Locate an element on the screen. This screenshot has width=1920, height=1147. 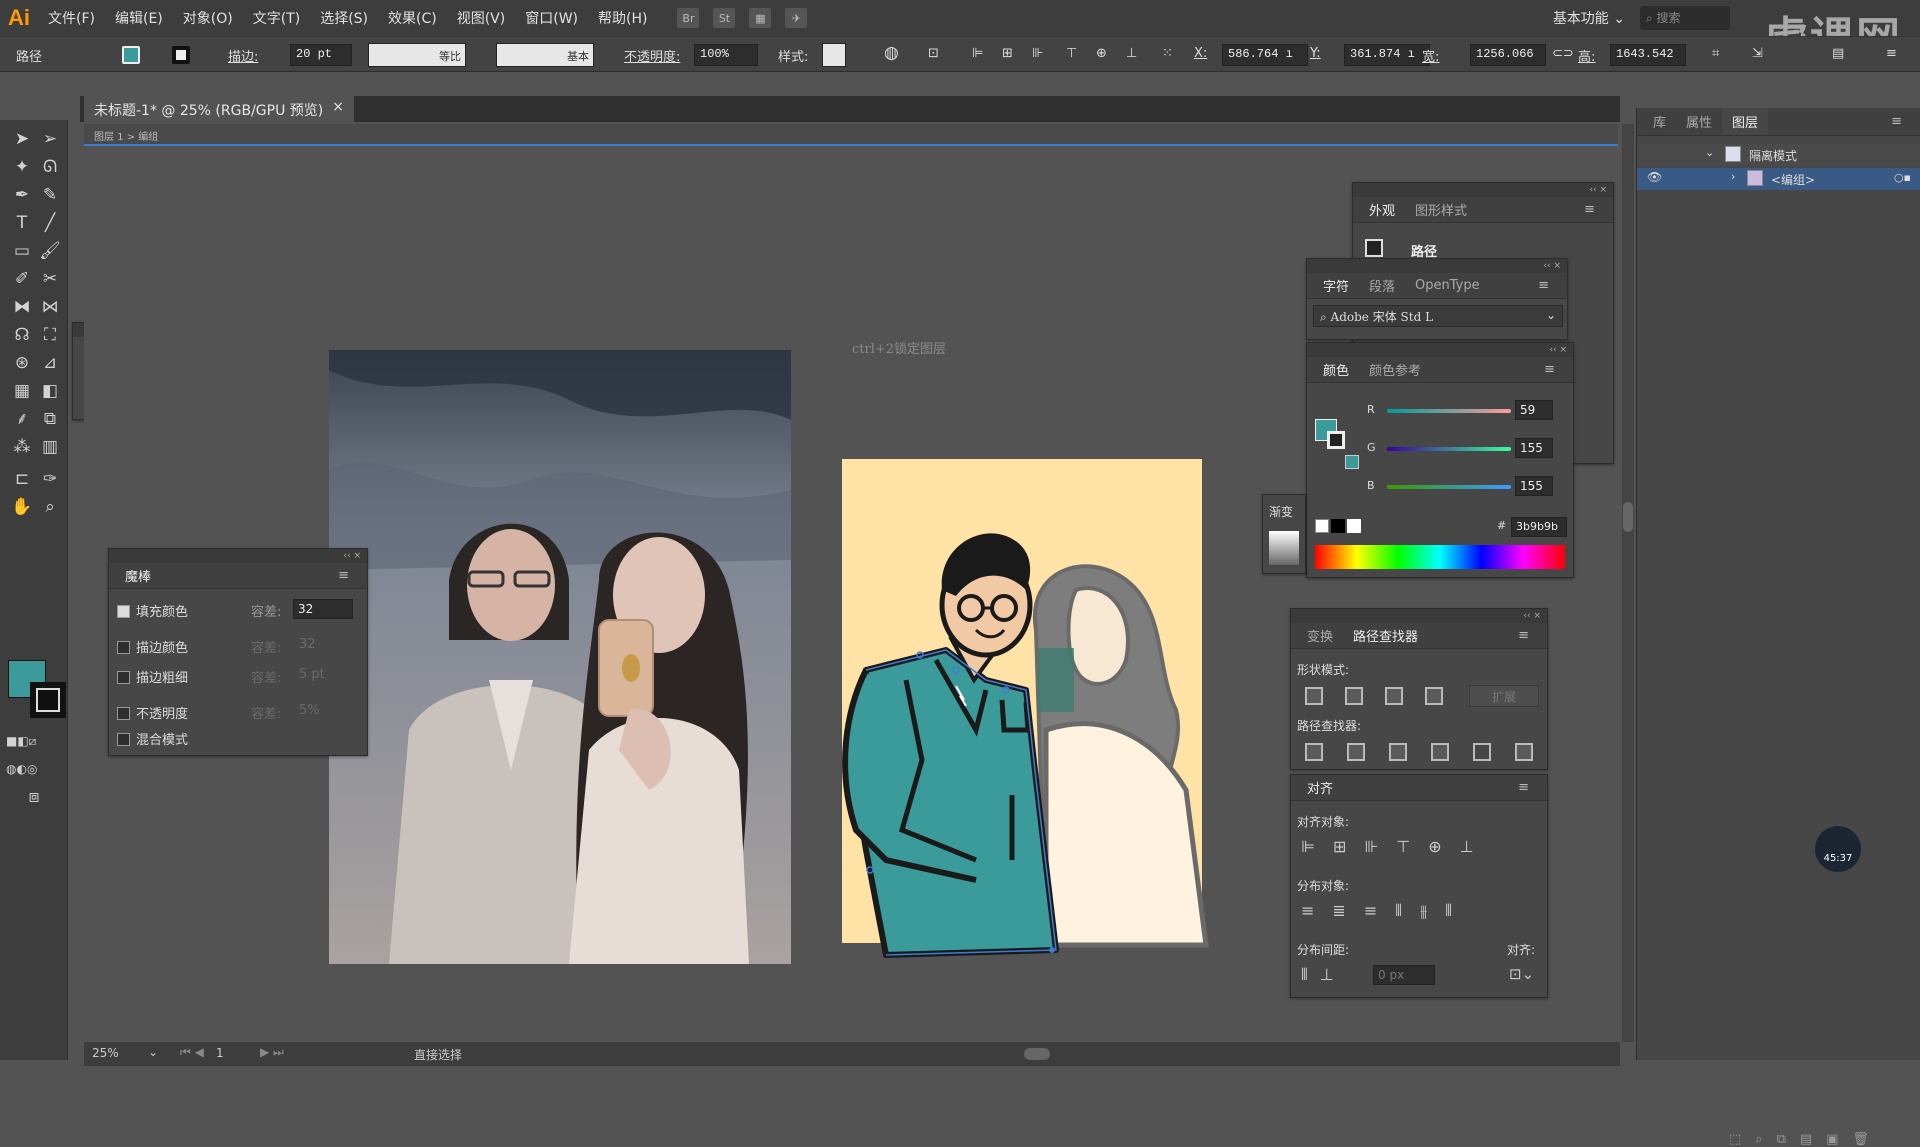
stroke-weight-checkbox is located at coordinates (123, 677).